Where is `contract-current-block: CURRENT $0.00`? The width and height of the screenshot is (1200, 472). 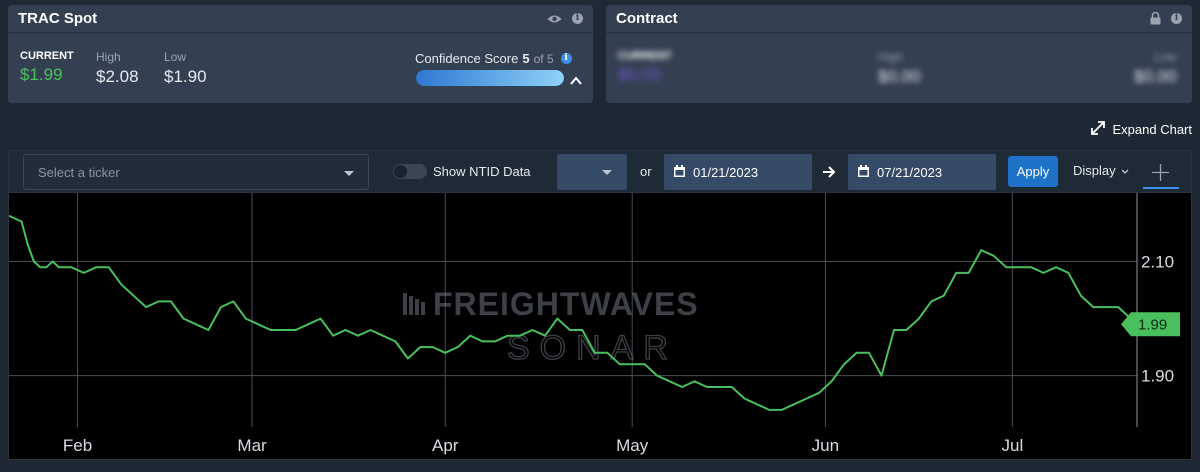 contract-current-block: CURRENT $0.00 is located at coordinates (645, 67).